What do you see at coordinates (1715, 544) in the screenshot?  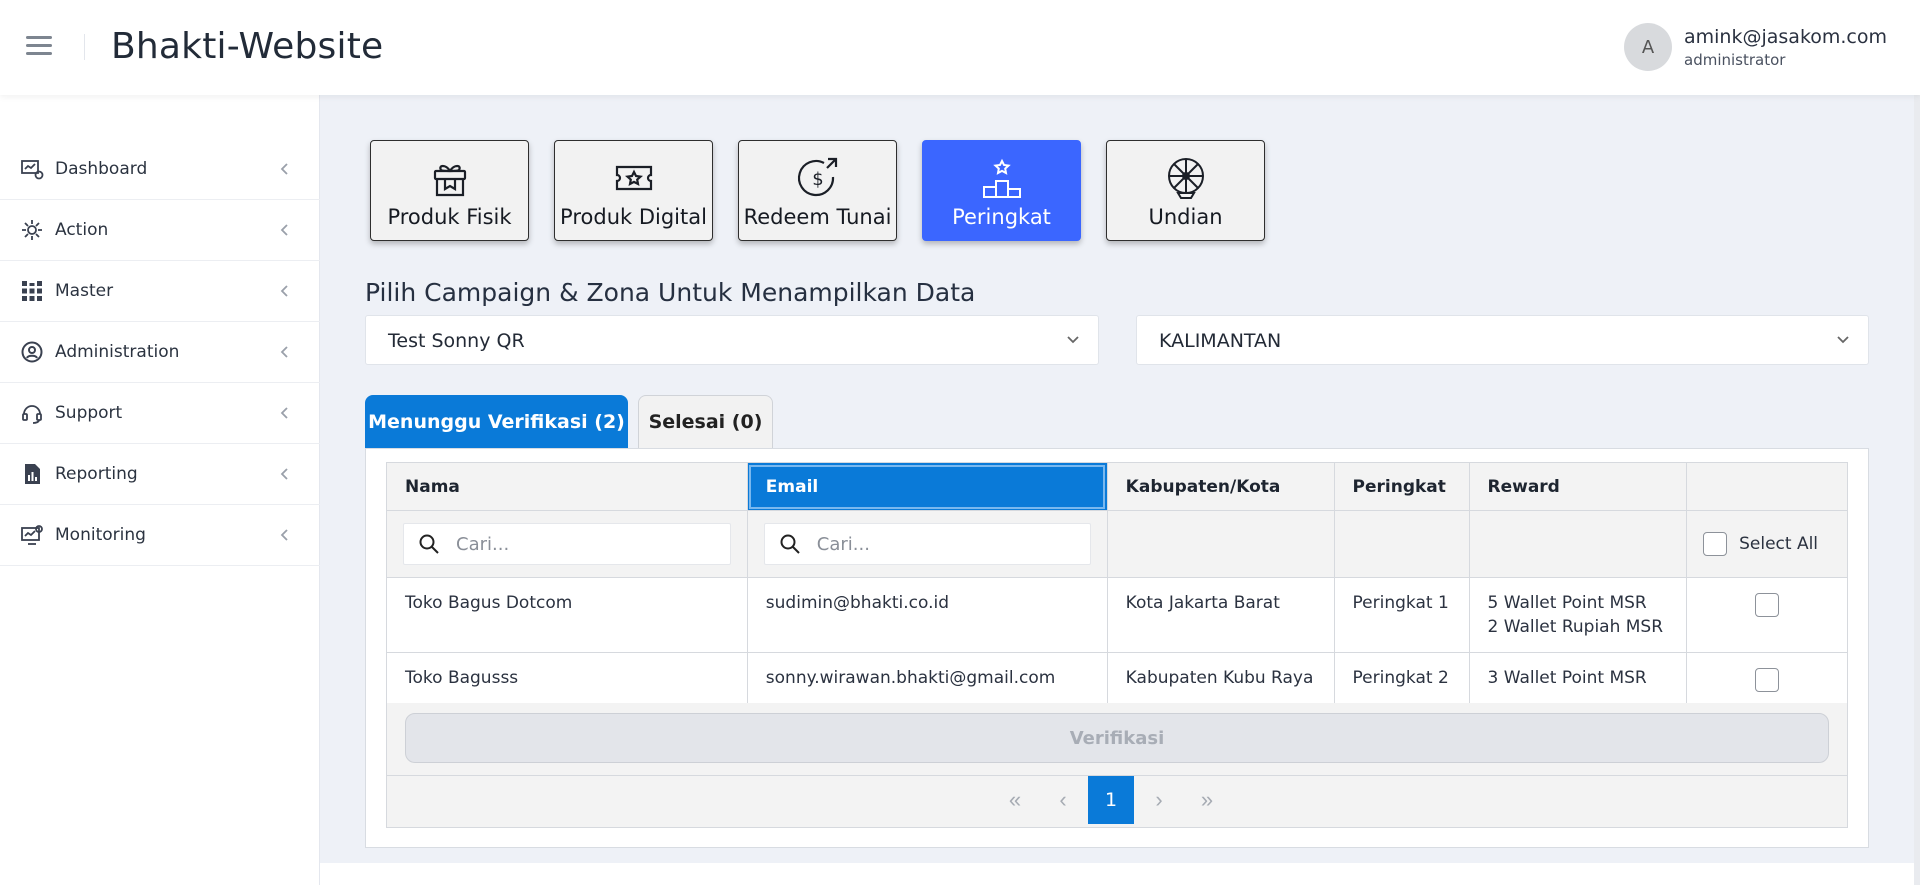 I see `select-all-checkbox` at bounding box center [1715, 544].